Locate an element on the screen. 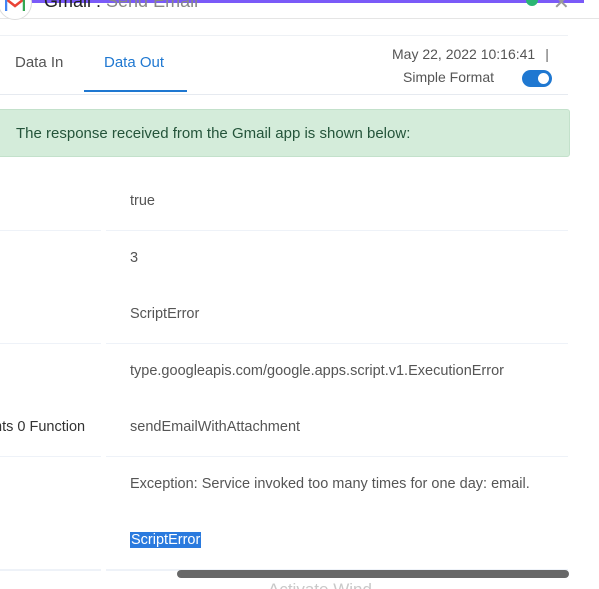 The width and height of the screenshot is (599, 589). status-ok-icon is located at coordinates (532, 3).